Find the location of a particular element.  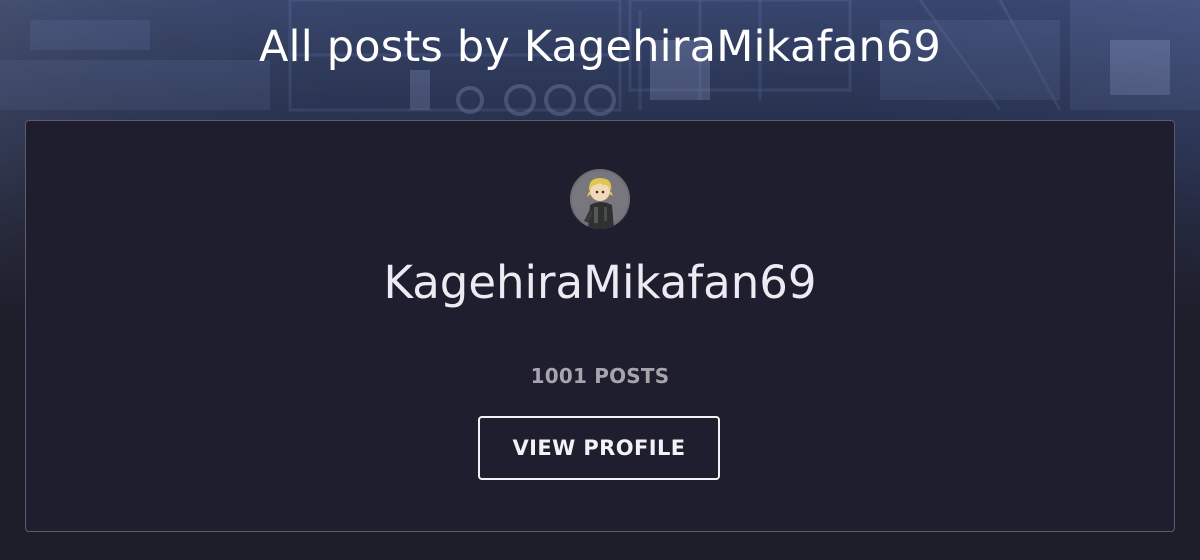

author-name: KagehiraMikafan69 is located at coordinates (600, 282).